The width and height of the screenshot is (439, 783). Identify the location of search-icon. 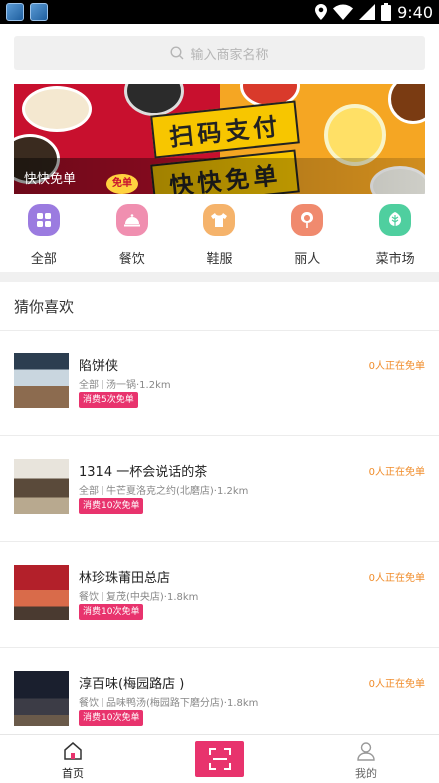
(177, 53).